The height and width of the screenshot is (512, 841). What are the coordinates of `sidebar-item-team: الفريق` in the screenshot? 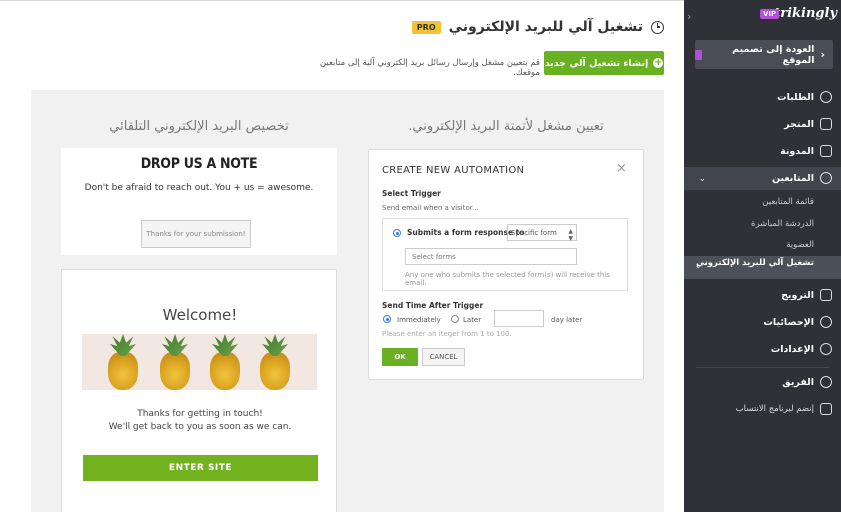 It's located at (762, 382).